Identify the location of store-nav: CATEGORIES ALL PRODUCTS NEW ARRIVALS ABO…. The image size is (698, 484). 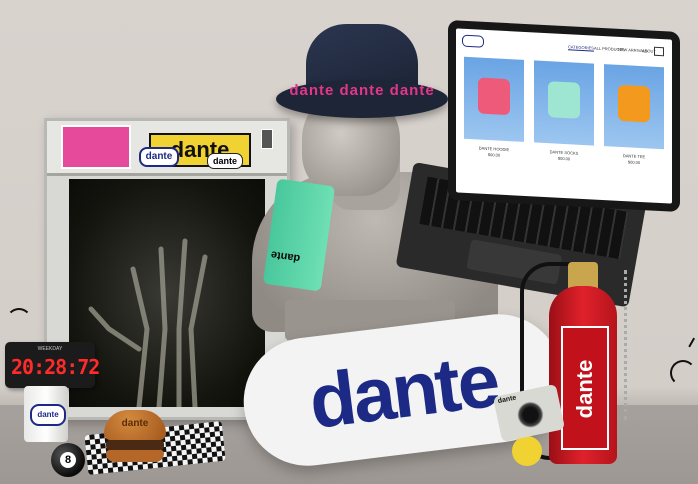
(564, 44).